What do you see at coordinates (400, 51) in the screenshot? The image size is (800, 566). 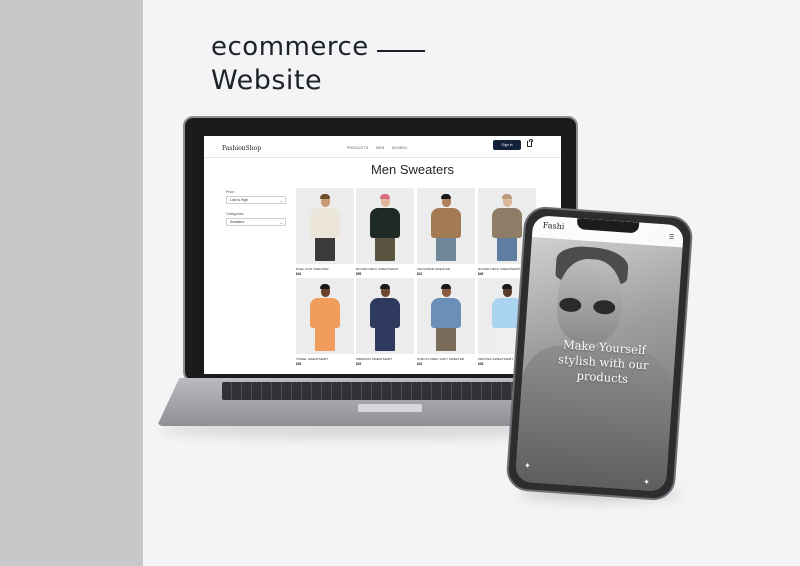 I see `headline-underline` at bounding box center [400, 51].